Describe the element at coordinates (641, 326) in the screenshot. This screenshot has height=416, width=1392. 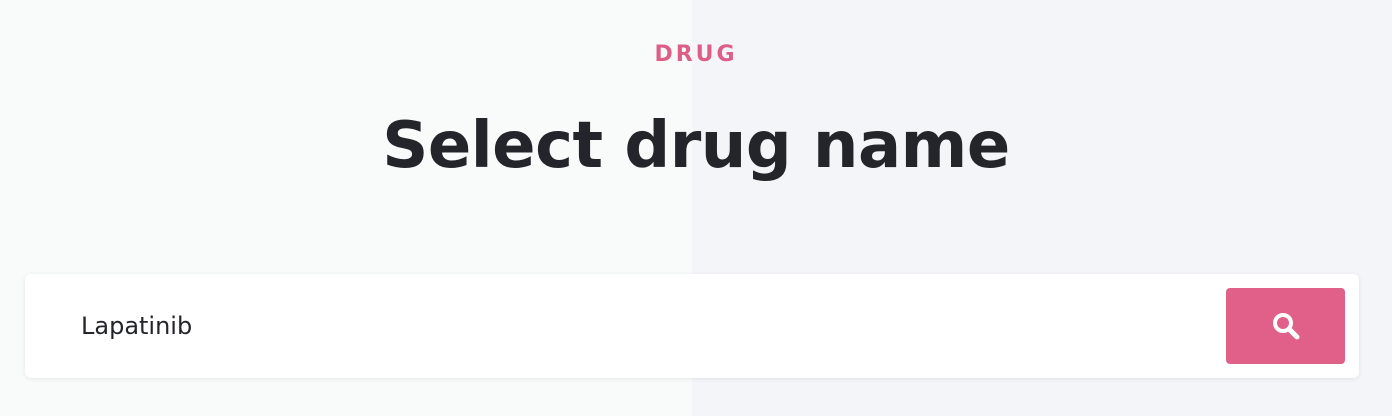
I see `drug-search-input` at that location.